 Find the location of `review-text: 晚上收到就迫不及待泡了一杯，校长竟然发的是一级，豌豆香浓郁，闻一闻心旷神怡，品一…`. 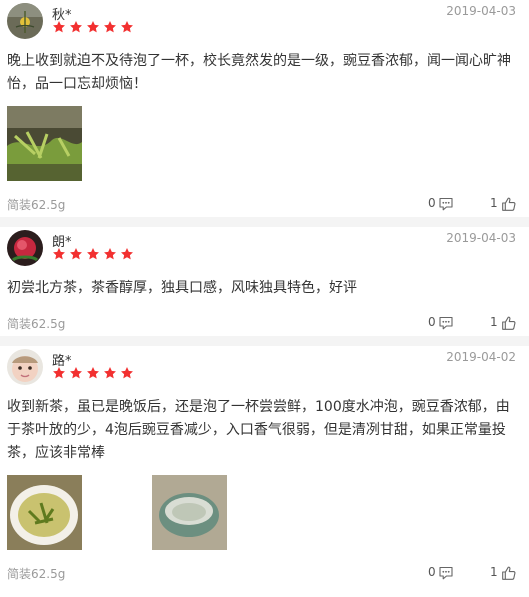

review-text: 晚上收到就迫不及待泡了一杯，校长竟然发的是一级，豌豆香浓郁，闻一闻心旷神怡，品一… is located at coordinates (259, 72).